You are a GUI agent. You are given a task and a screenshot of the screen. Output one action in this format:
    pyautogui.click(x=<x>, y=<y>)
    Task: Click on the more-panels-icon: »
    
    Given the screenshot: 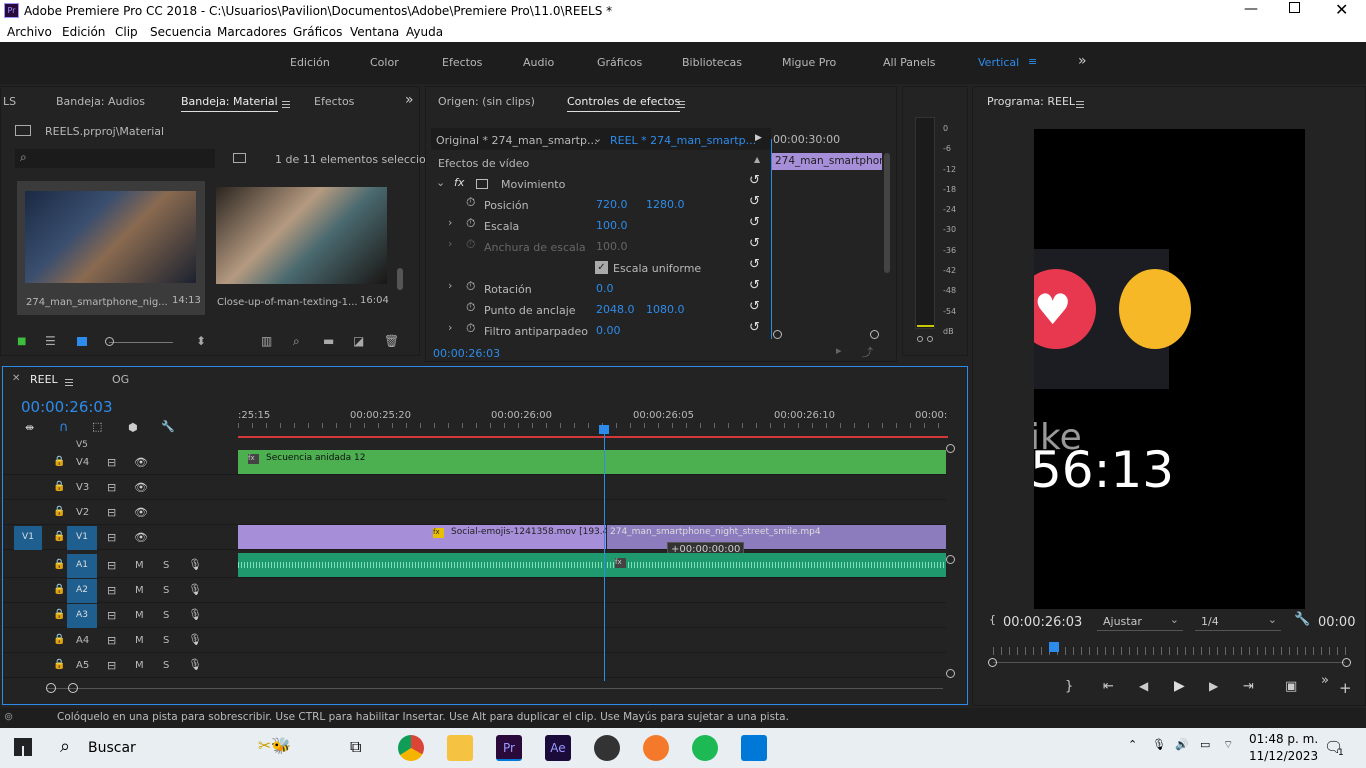 What is the action you would take?
    pyautogui.click(x=409, y=100)
    